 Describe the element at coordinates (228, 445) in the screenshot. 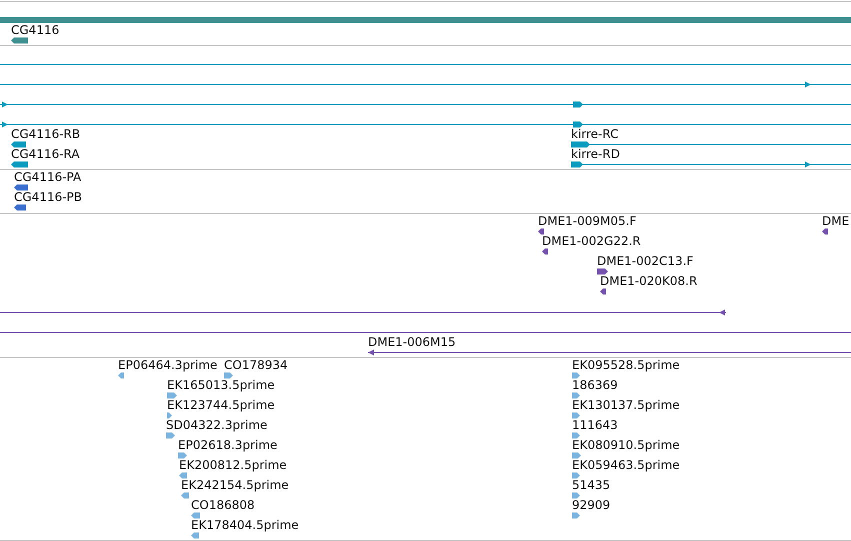

I see `feature-label: EP02618.3prime` at that location.